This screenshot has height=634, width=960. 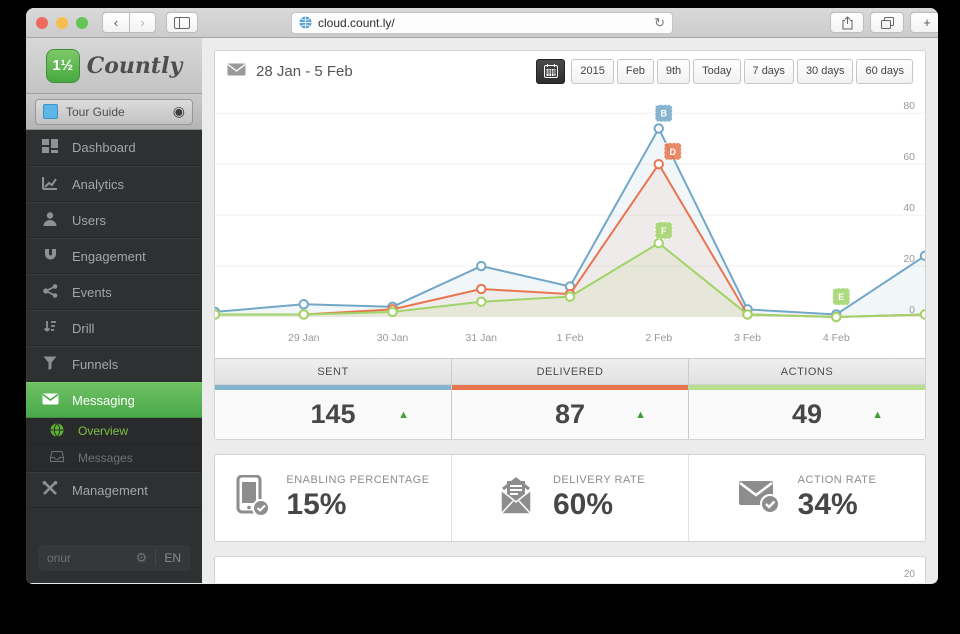 What do you see at coordinates (516, 498) in the screenshot?
I see `open-envelope-icon` at bounding box center [516, 498].